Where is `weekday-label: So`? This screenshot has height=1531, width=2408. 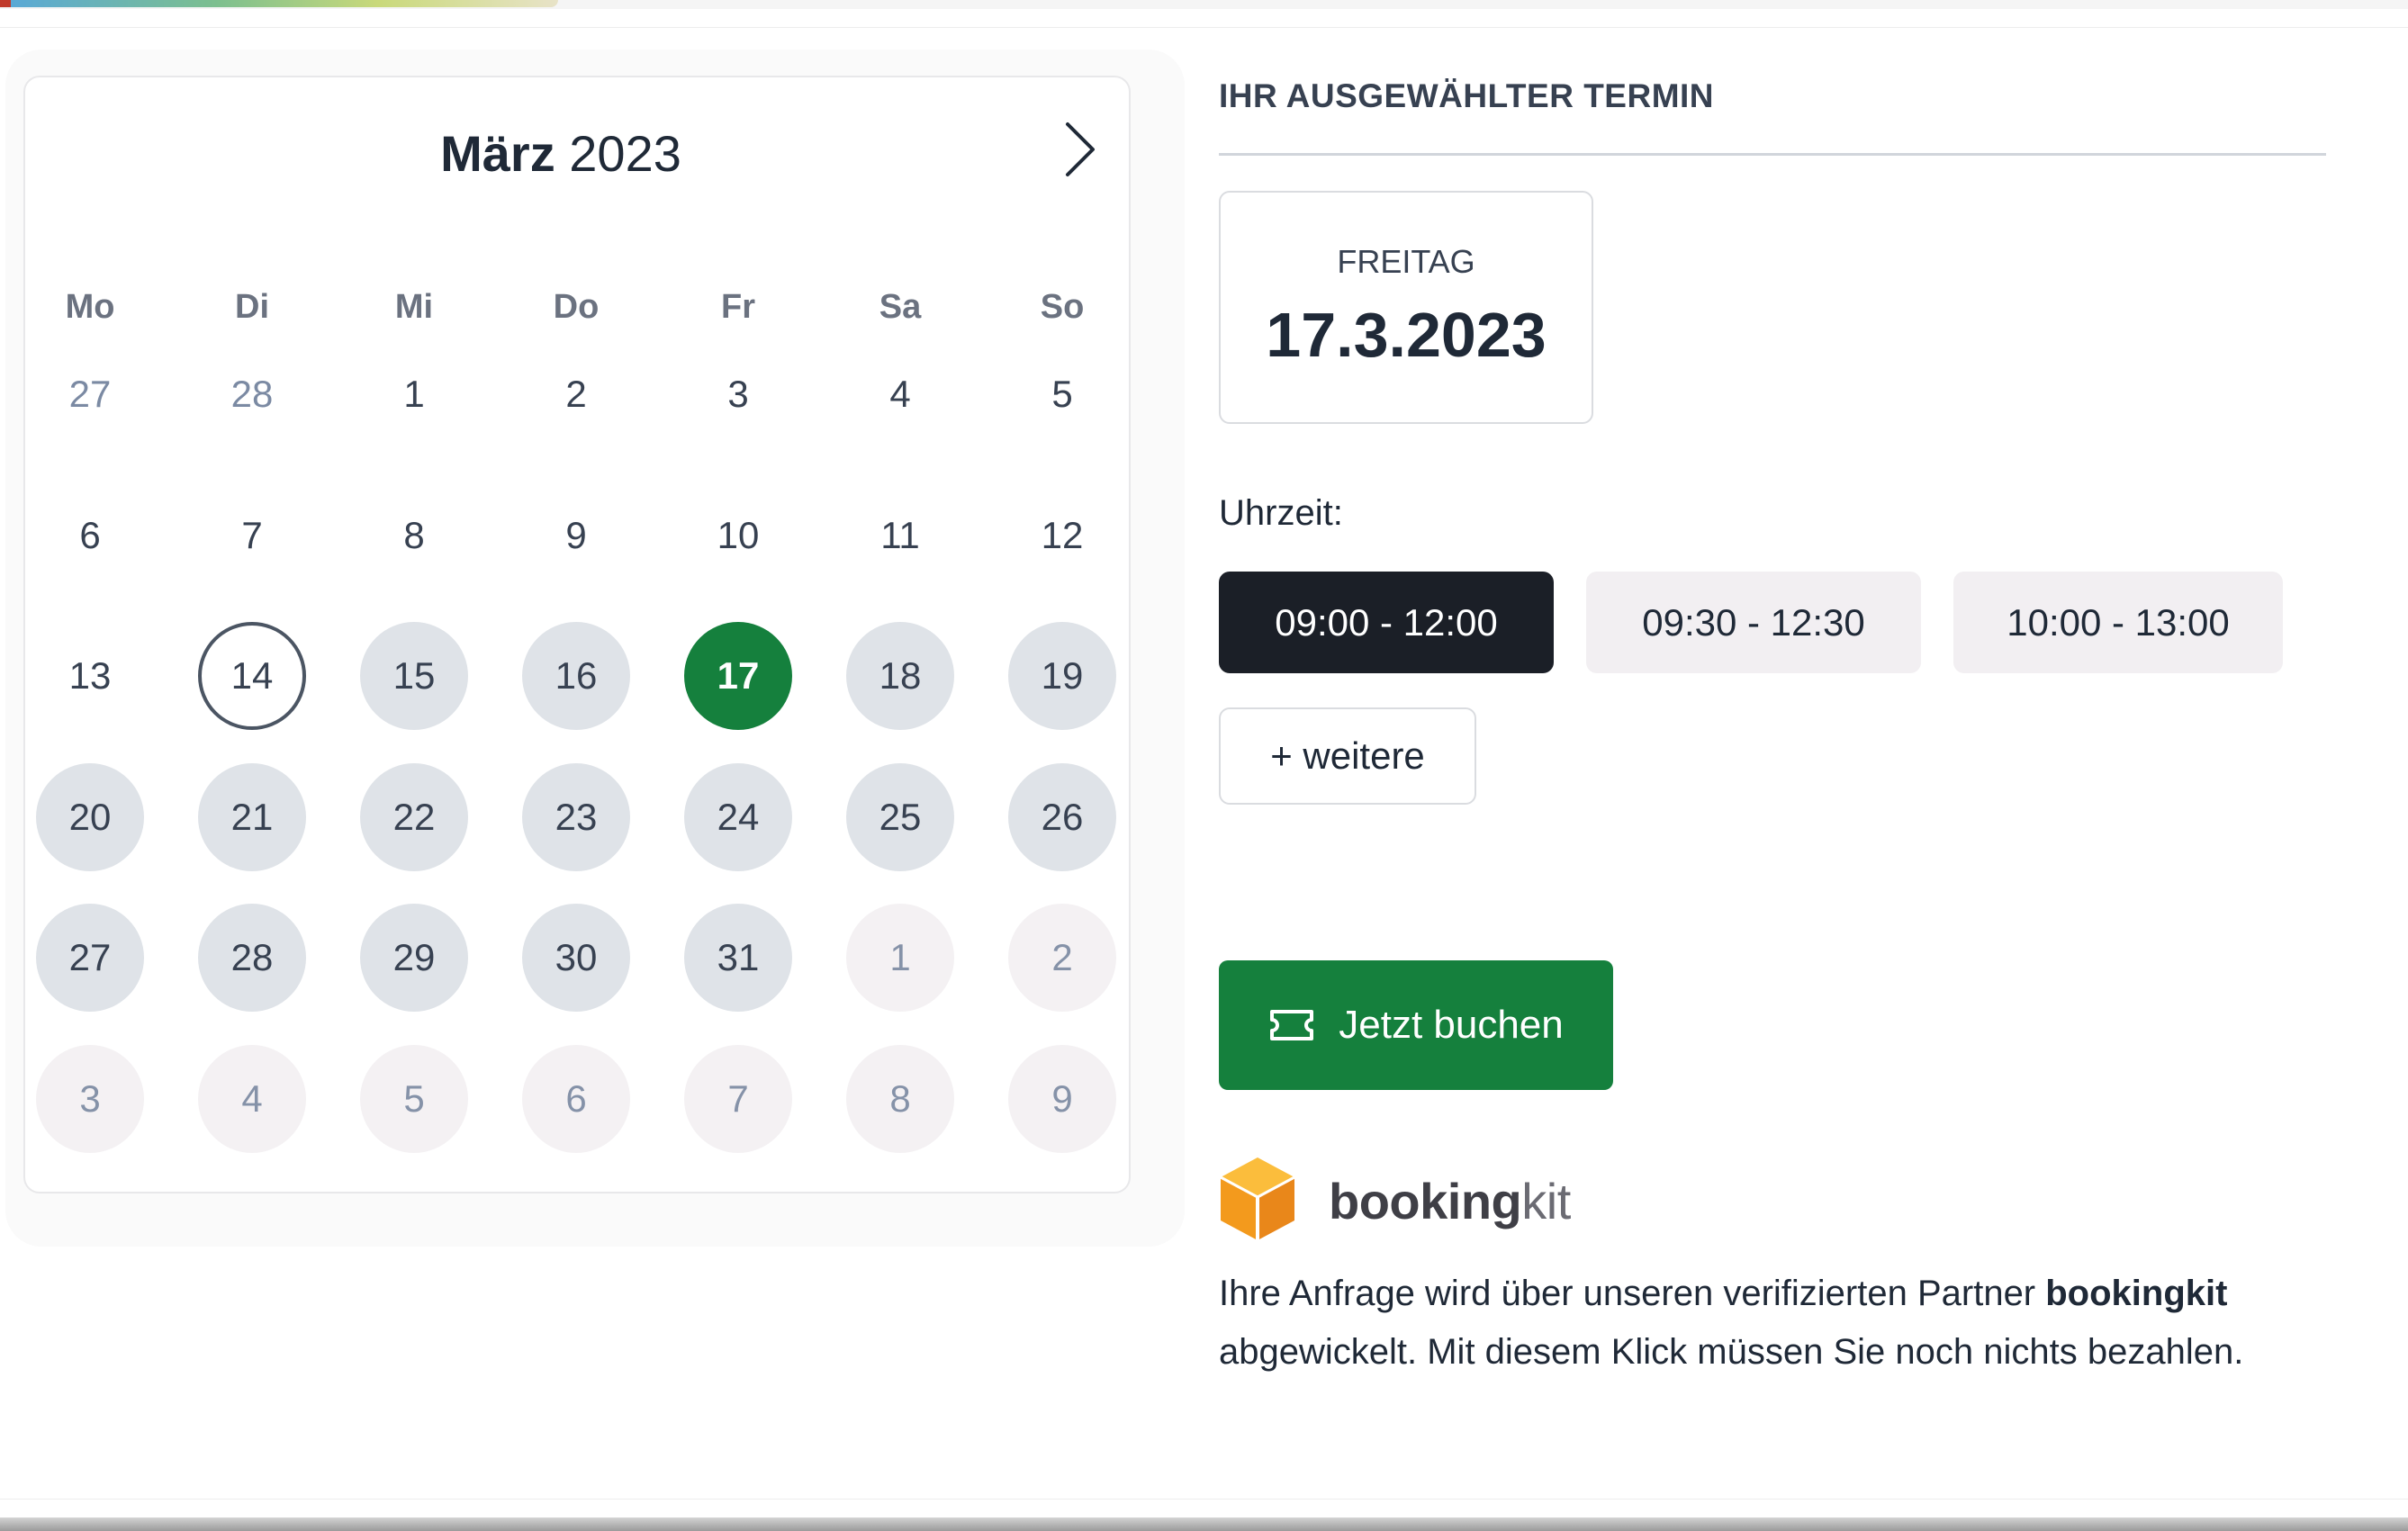
weekday-label: So is located at coordinates (1063, 307).